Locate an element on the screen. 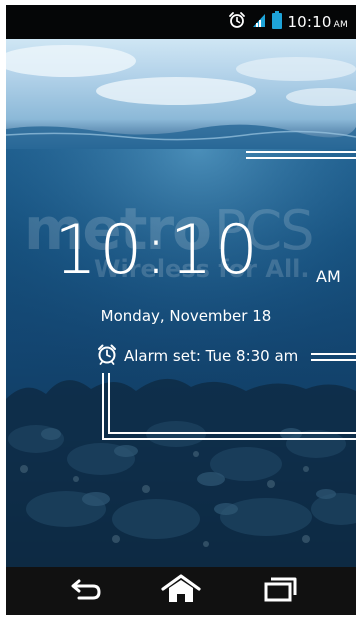 The width and height of the screenshot is (356, 620). home-button is located at coordinates (181, 591).